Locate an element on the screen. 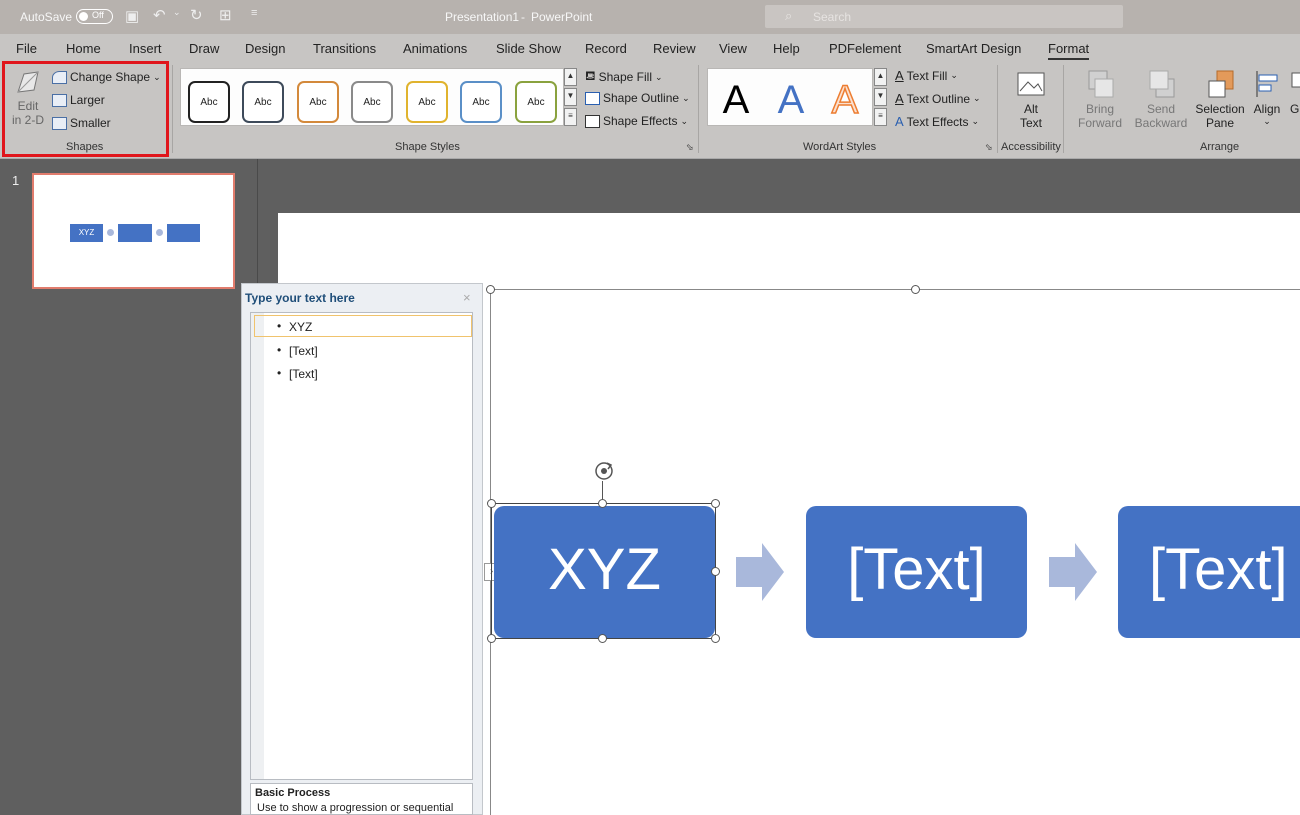 The height and width of the screenshot is (815, 1300). shape-style-5: Abc is located at coordinates (427, 102).